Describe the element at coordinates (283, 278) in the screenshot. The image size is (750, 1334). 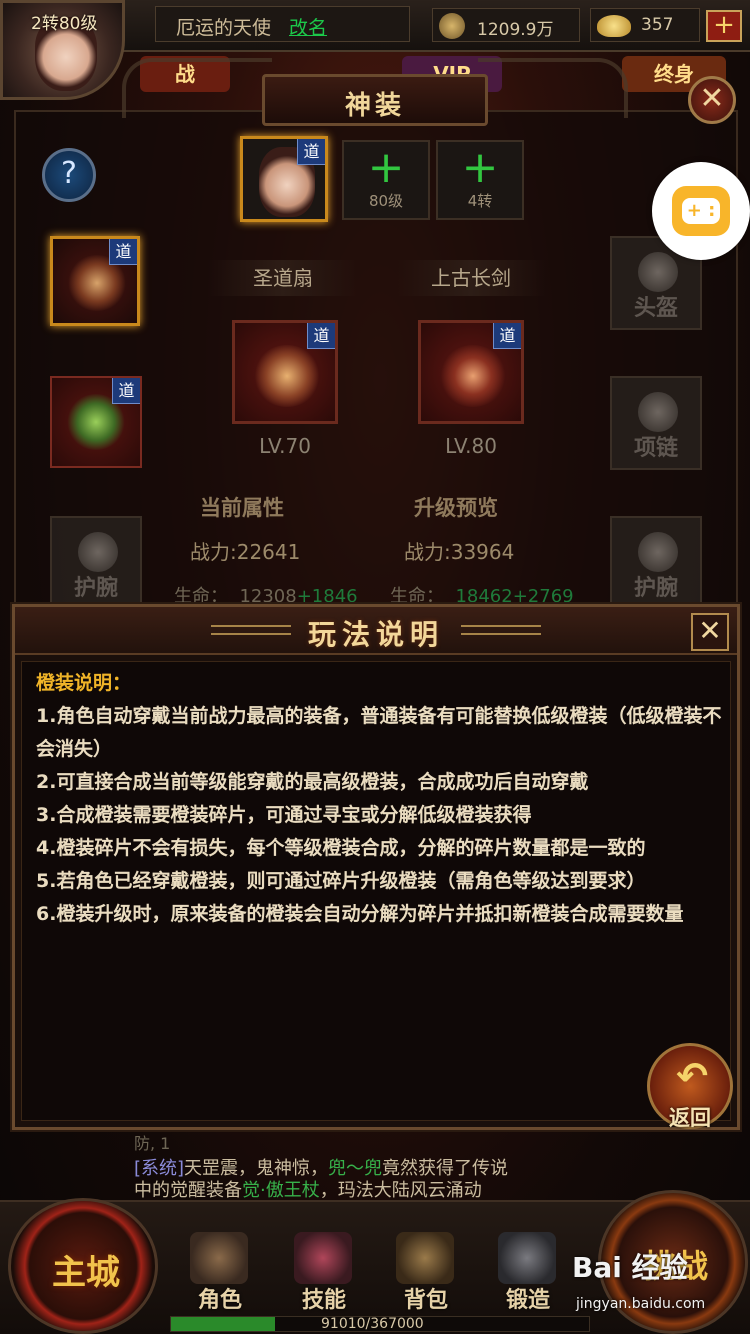
I see `current-item-name: 圣道扇` at that location.